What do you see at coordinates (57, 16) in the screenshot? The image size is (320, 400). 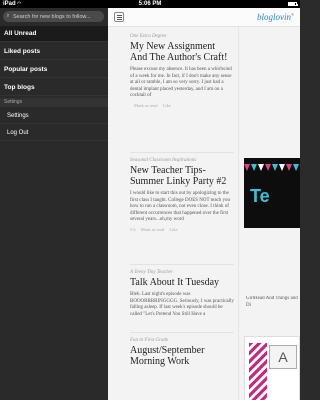 I see `search-input` at bounding box center [57, 16].